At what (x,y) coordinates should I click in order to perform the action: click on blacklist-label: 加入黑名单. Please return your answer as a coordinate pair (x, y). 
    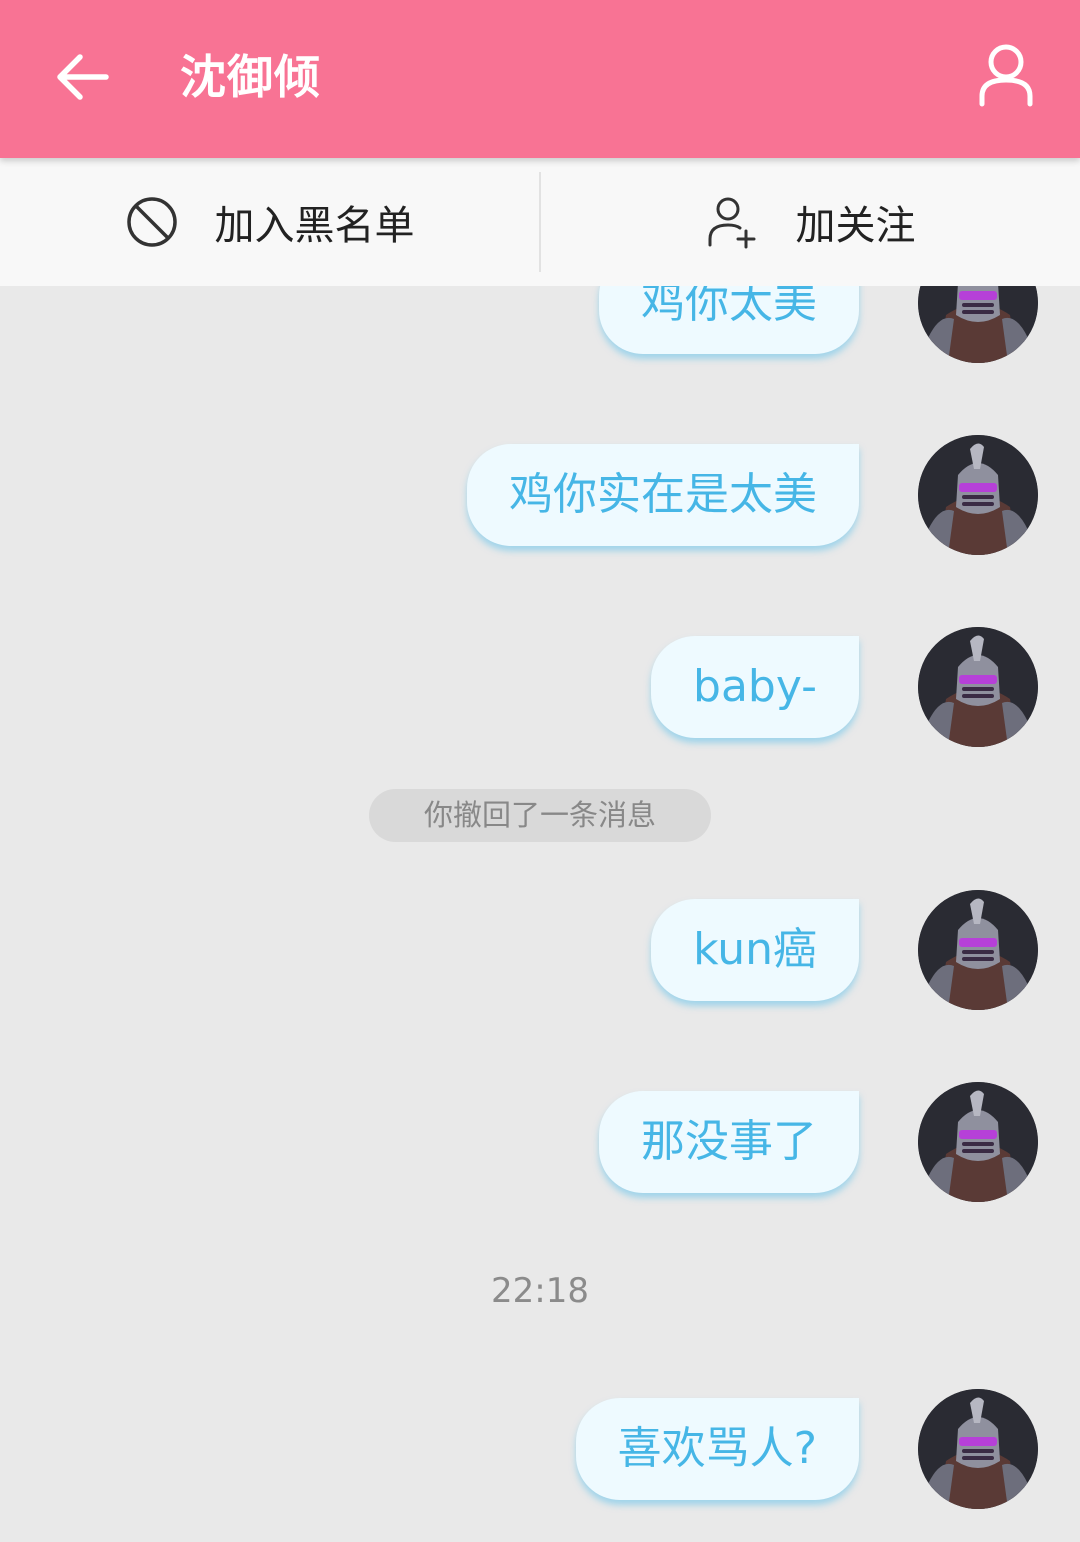
    Looking at the image, I should click on (314, 226).